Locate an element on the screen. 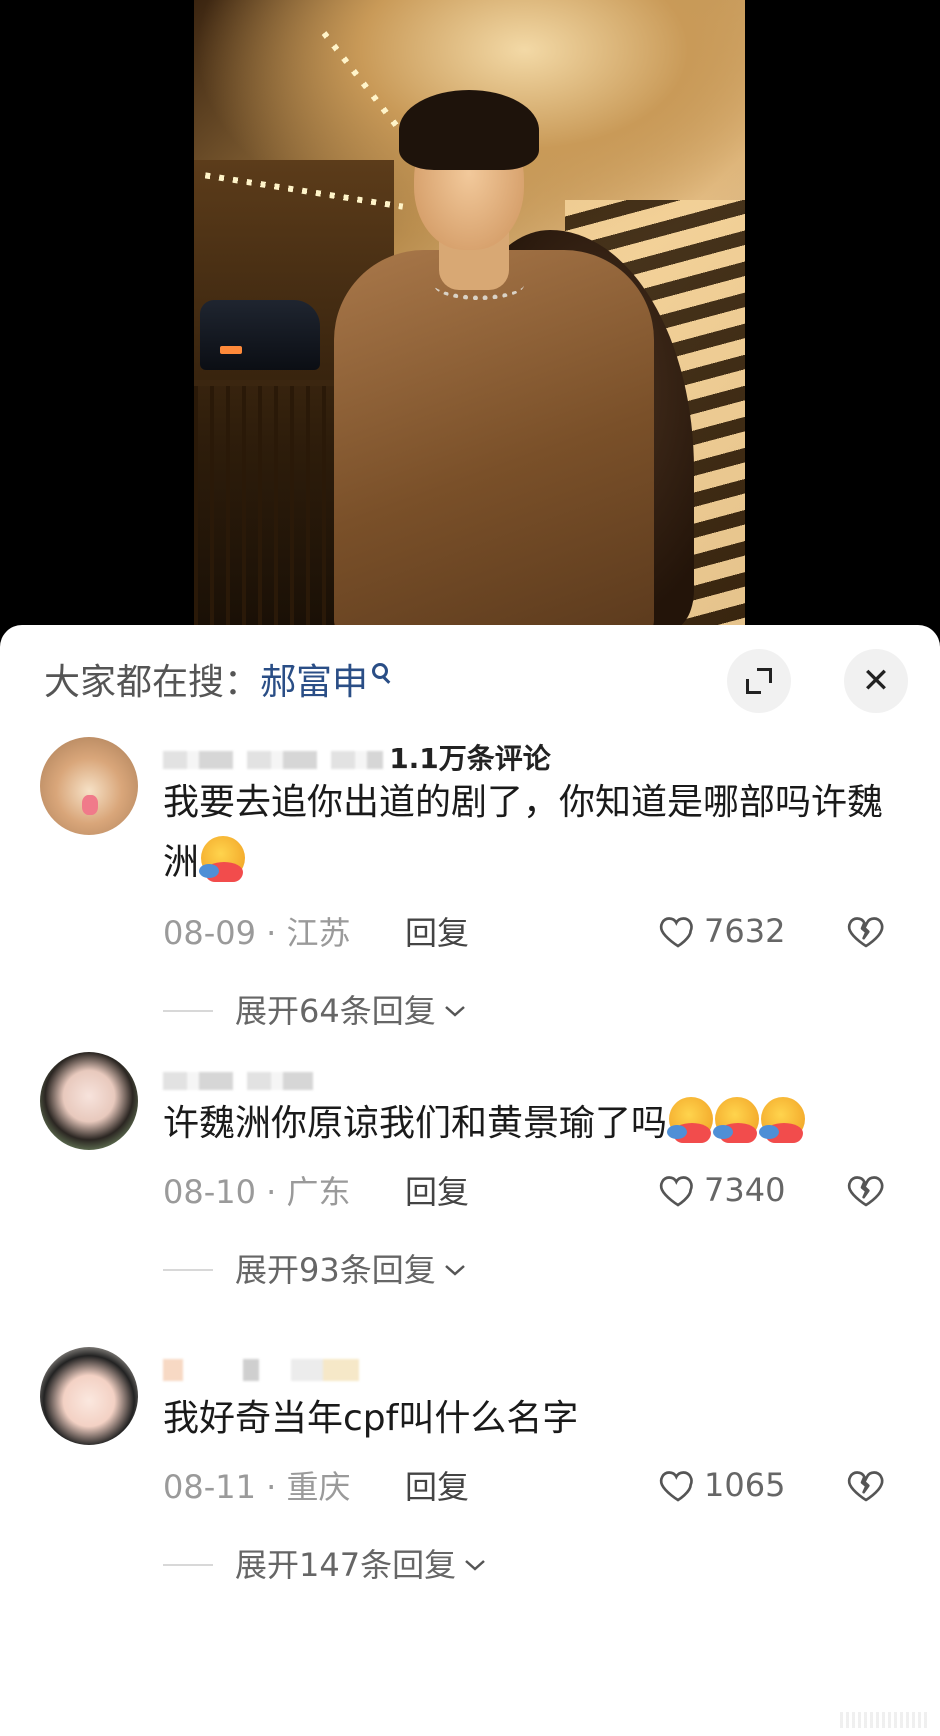 The image size is (940, 1736). comment-text-content: 我好奇当年cpf叫什么名字 is located at coordinates (371, 1418).